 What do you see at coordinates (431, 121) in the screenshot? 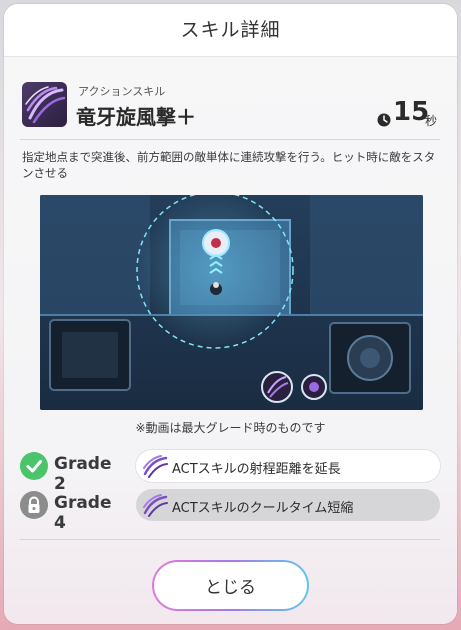
I see `cooldown-unit: 秒` at bounding box center [431, 121].